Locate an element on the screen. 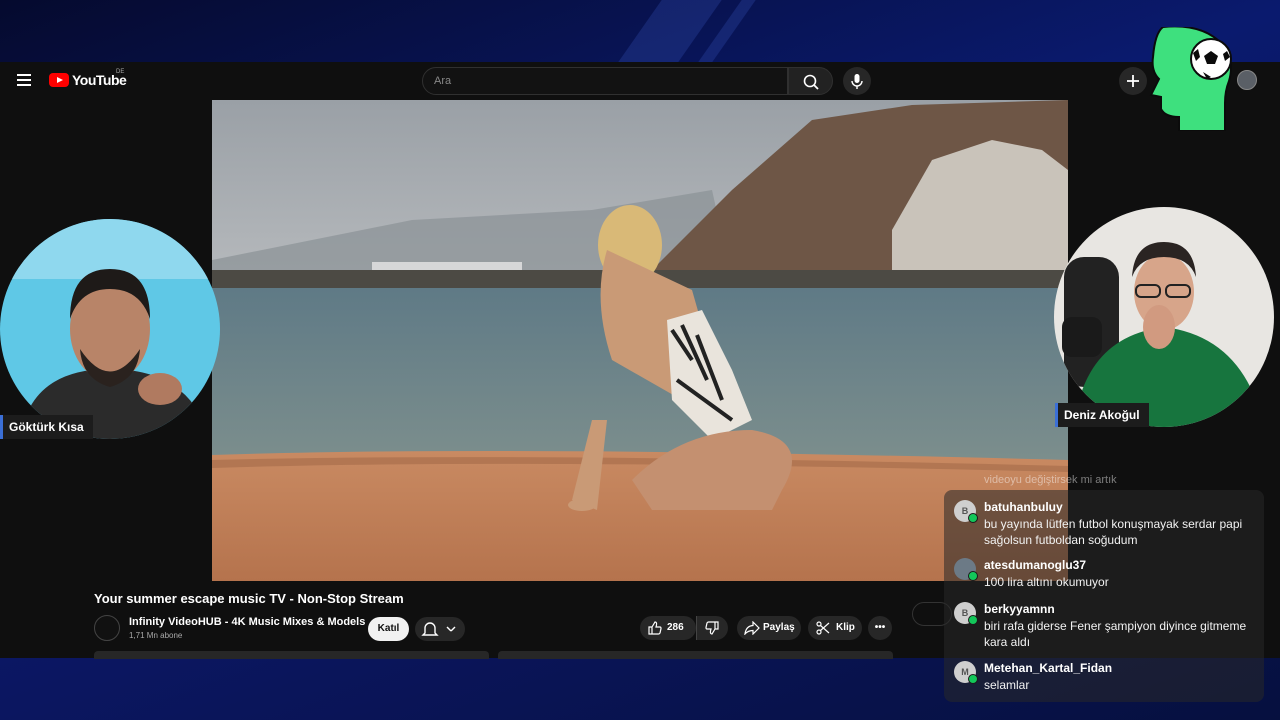  webcam-right is located at coordinates (1164, 317).